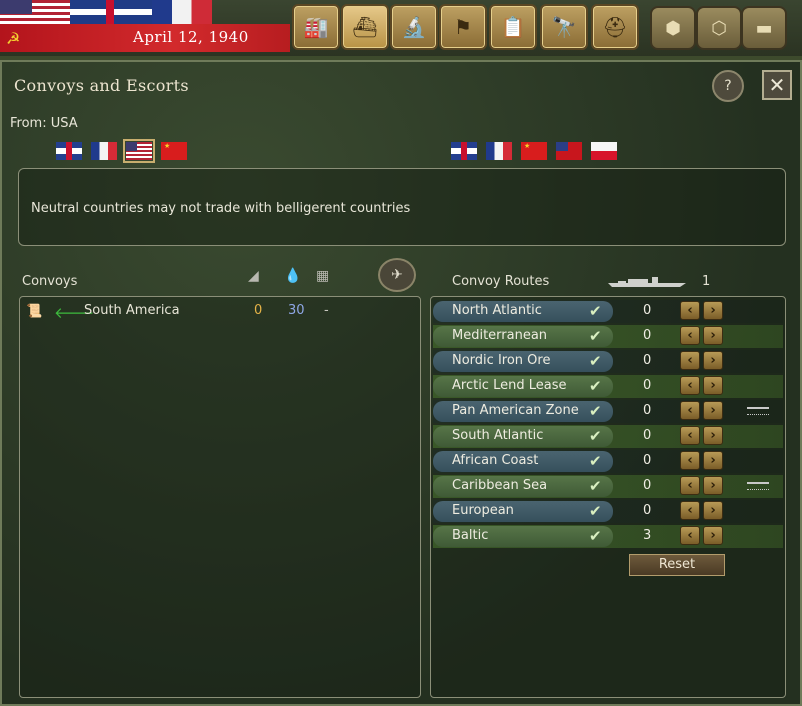  Describe the element at coordinates (523, 411) in the screenshot. I see `route-toggle: Pan American Zone ✔` at that location.